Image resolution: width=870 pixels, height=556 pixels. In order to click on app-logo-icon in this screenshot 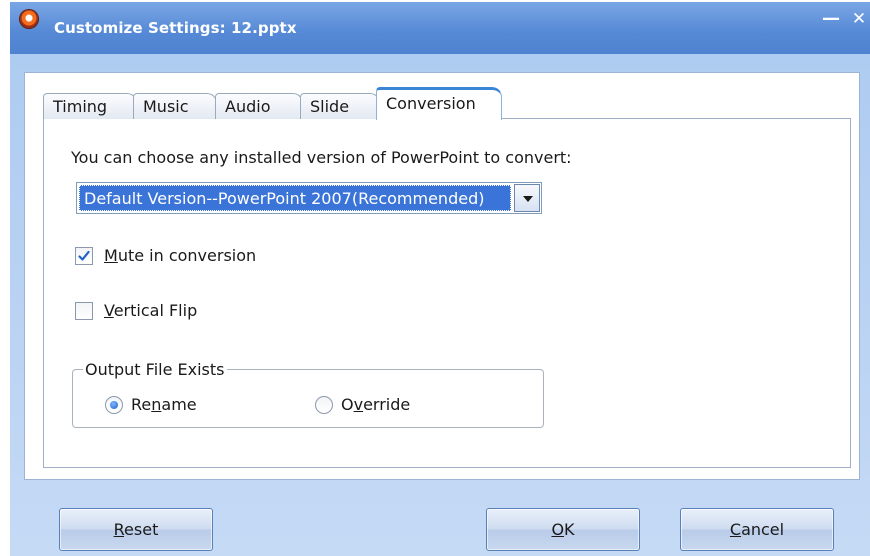, I will do `click(29, 19)`.